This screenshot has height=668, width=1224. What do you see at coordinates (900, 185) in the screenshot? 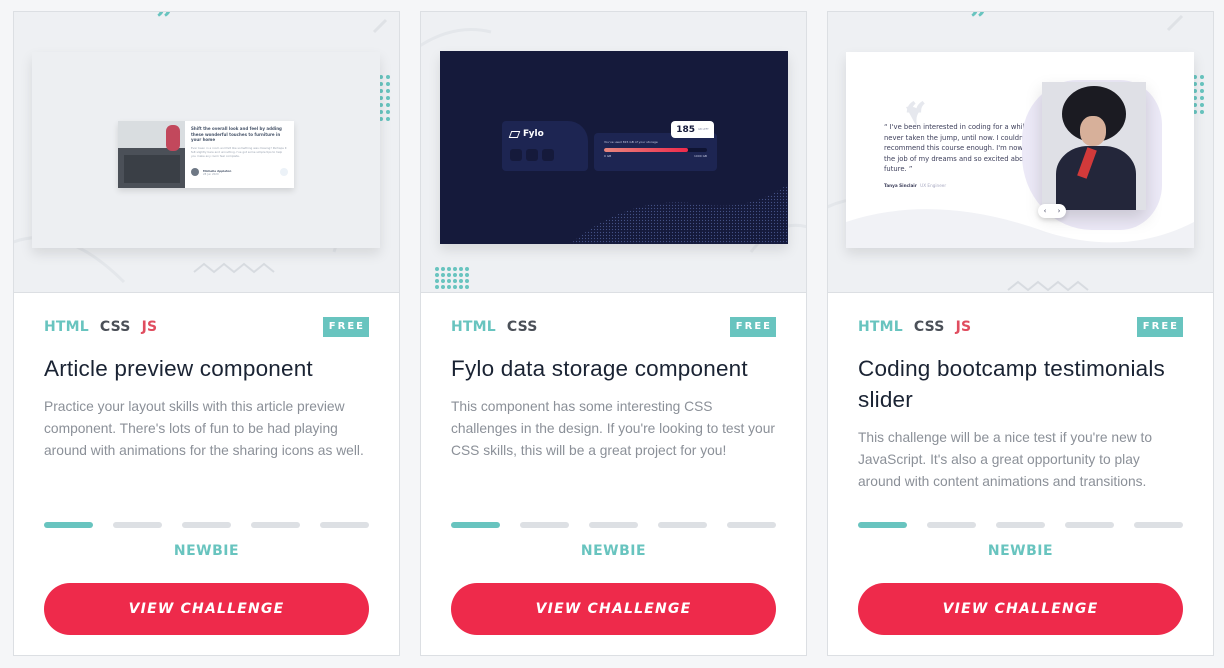
I see `testimonial-name: Tanya Sinclair` at bounding box center [900, 185].